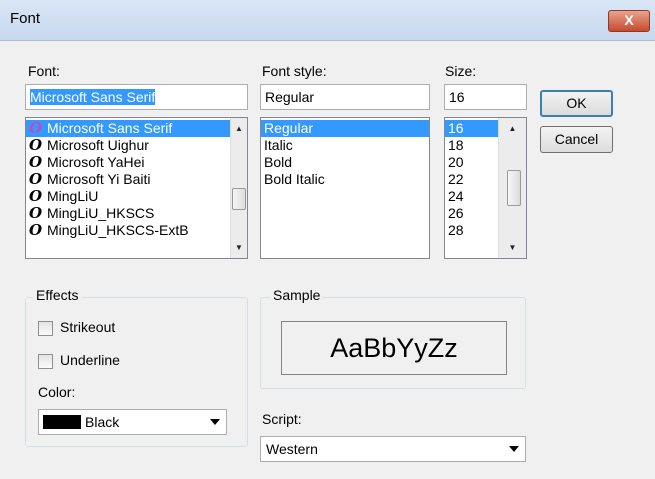 The height and width of the screenshot is (479, 655). I want to click on font-list-item: O MingLiU_HKSCS-ExtB, so click(128, 230).